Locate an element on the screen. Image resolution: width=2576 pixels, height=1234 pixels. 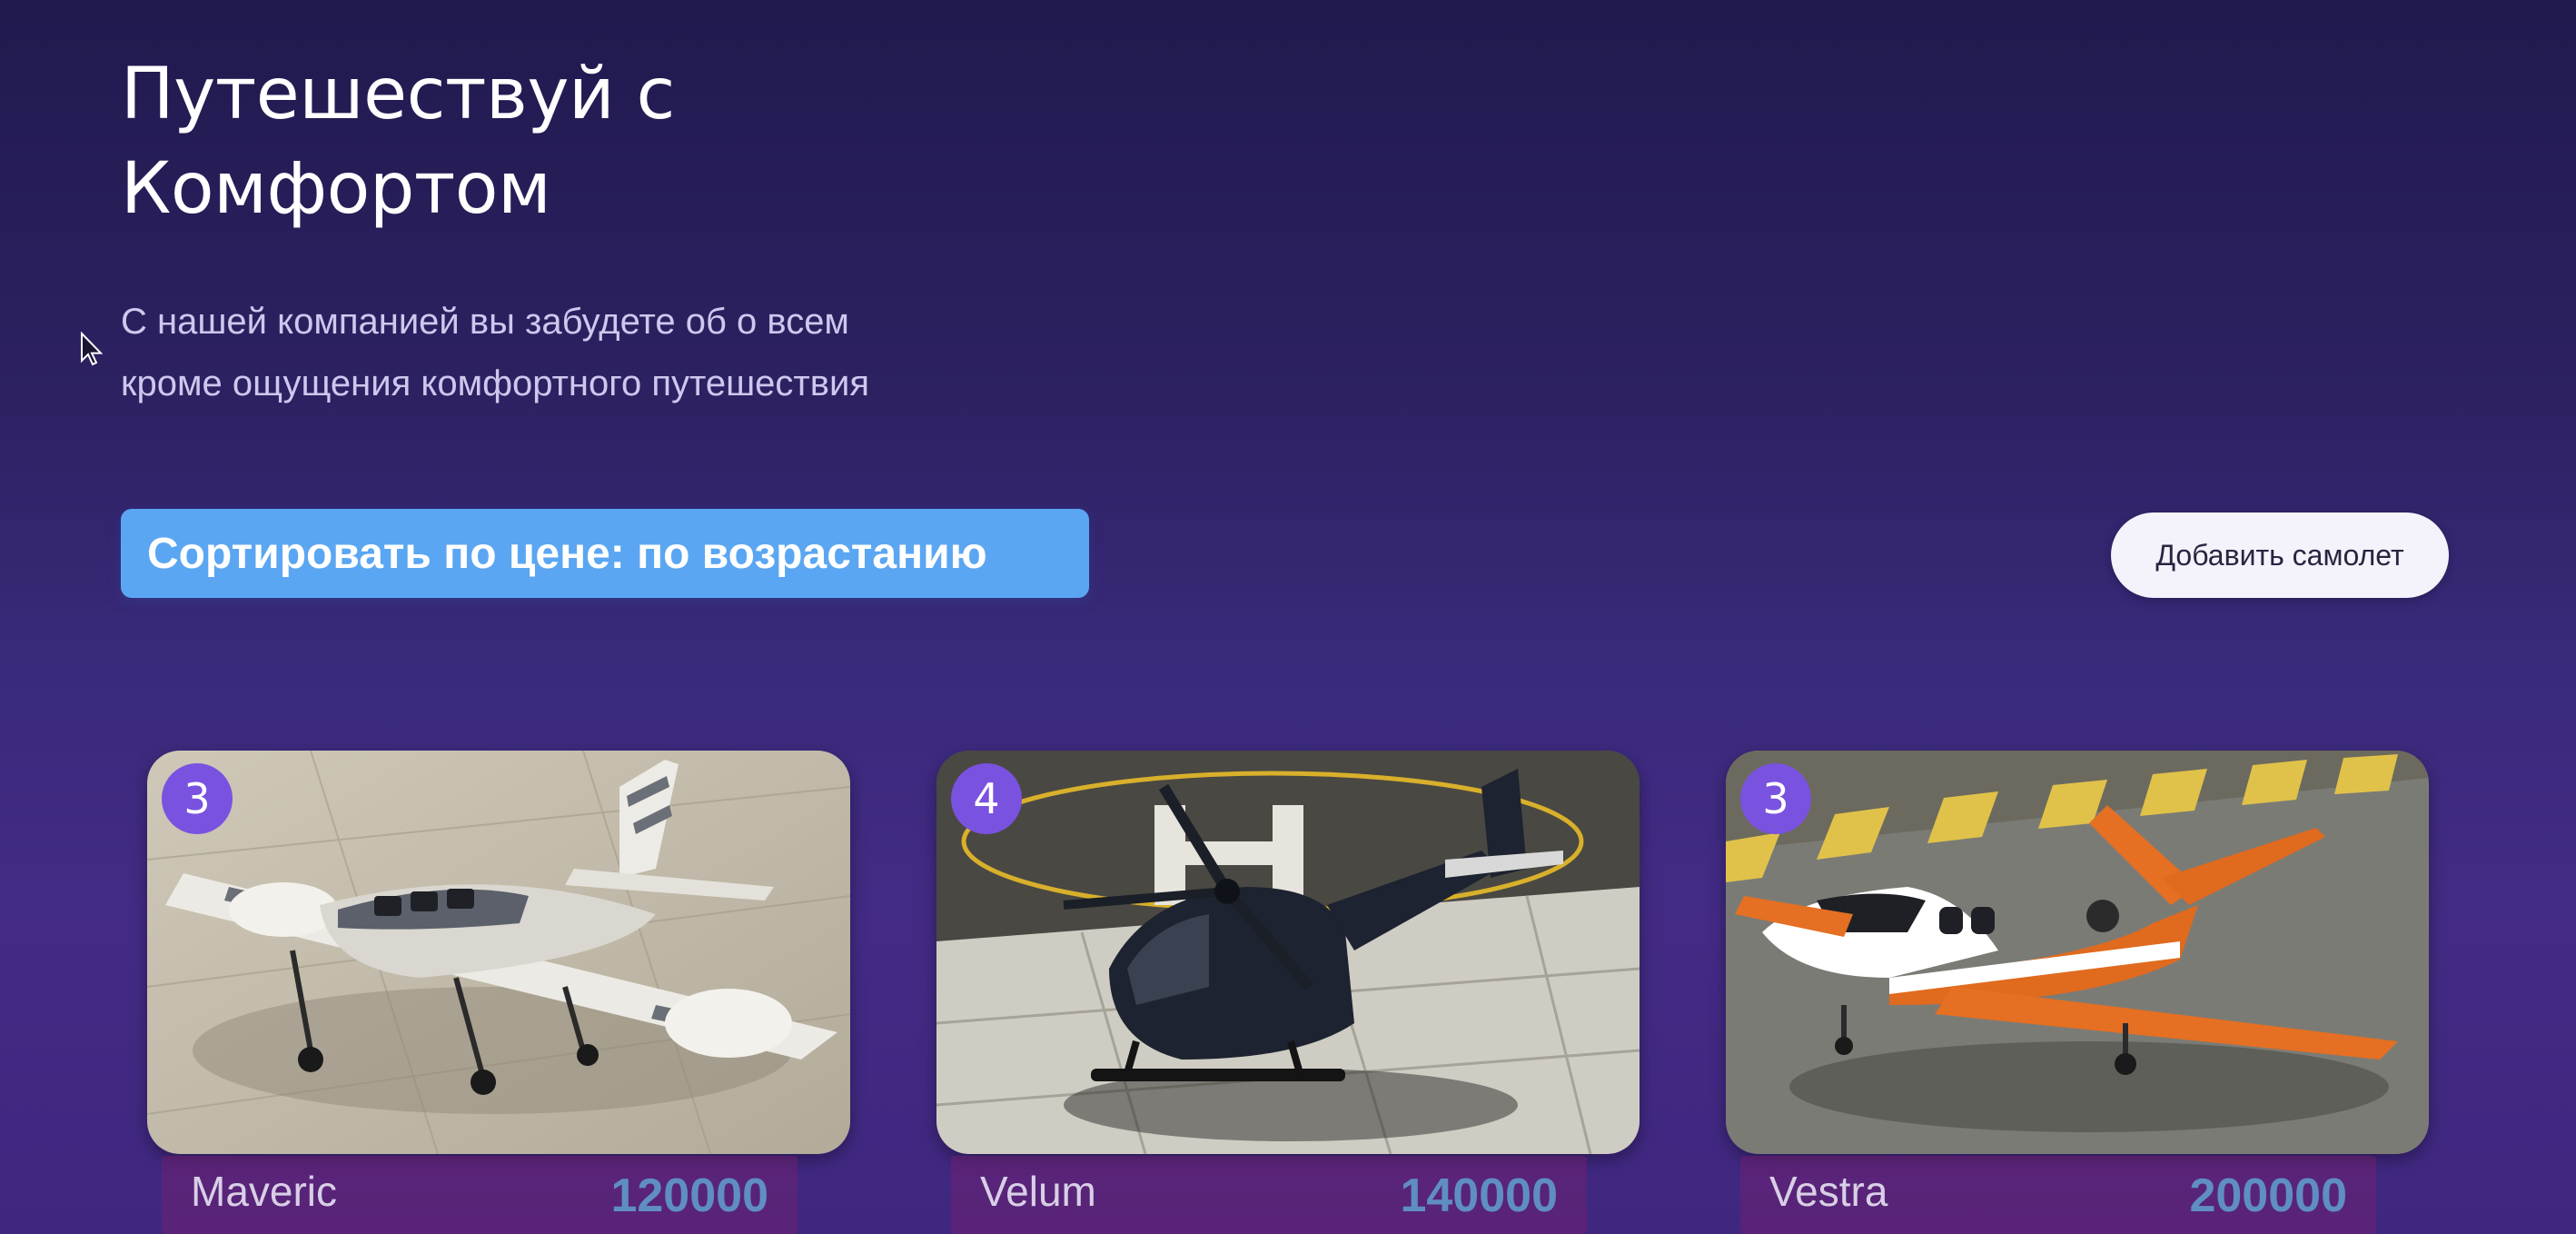
orange-jet-image is located at coordinates (2077, 952).